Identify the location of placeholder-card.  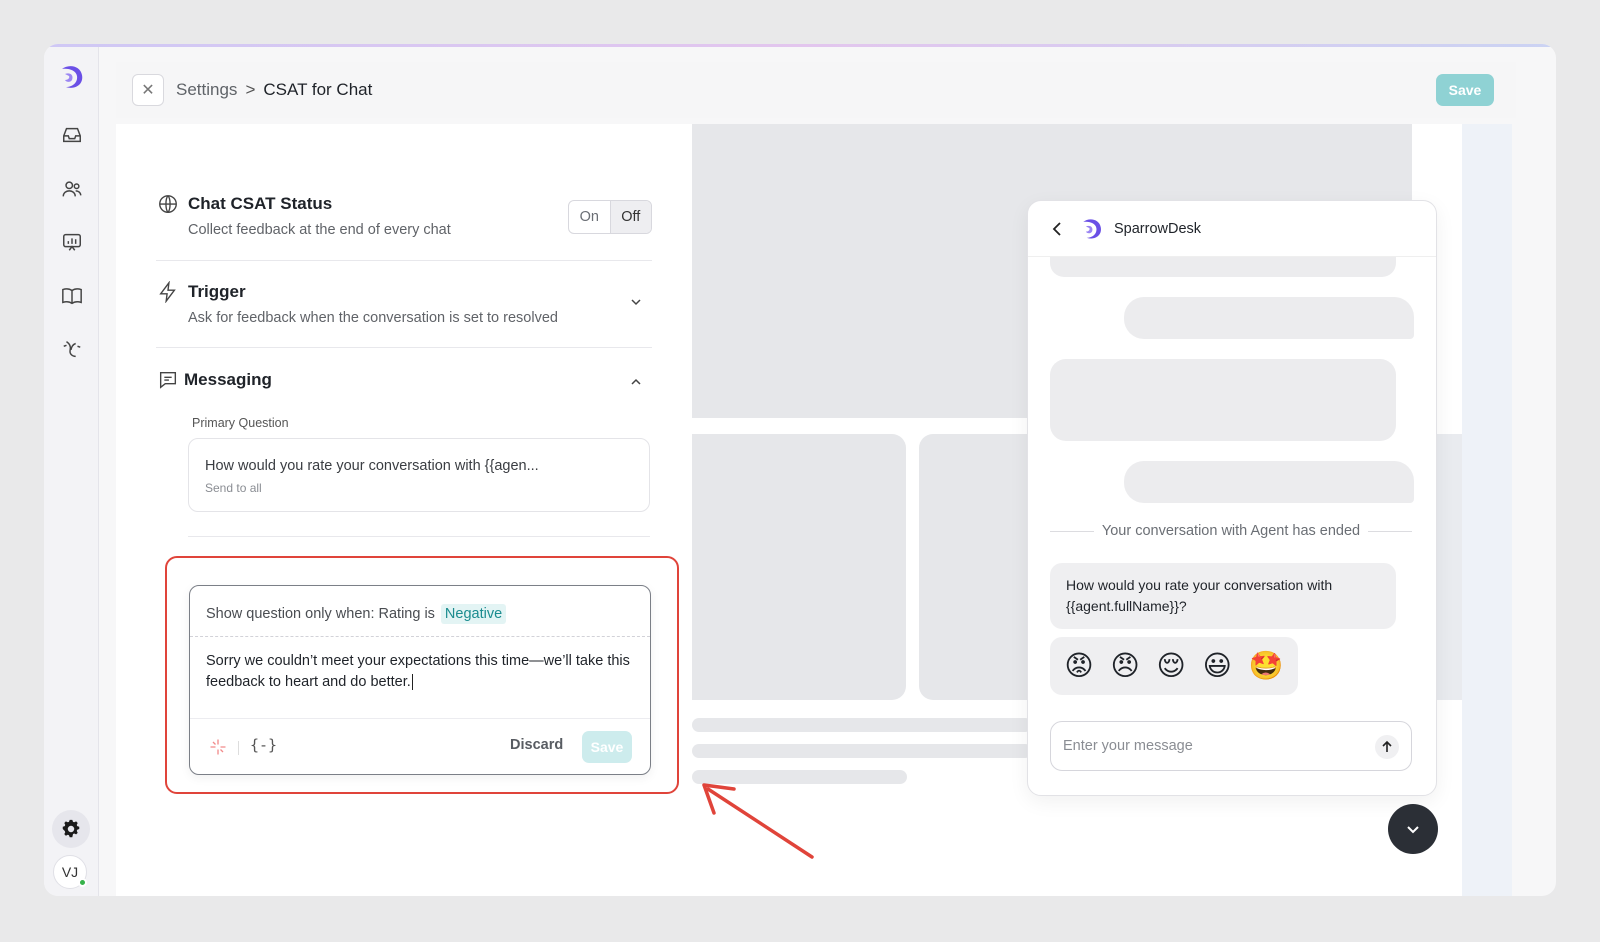
(799, 567).